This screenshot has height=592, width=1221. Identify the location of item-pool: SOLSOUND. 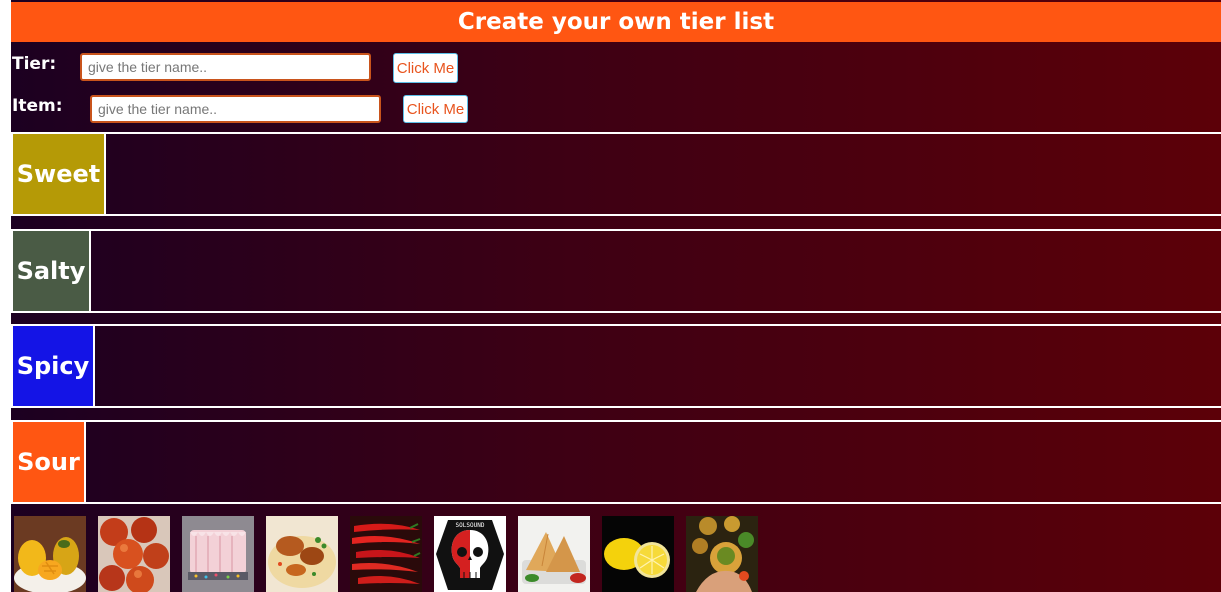
(394, 553).